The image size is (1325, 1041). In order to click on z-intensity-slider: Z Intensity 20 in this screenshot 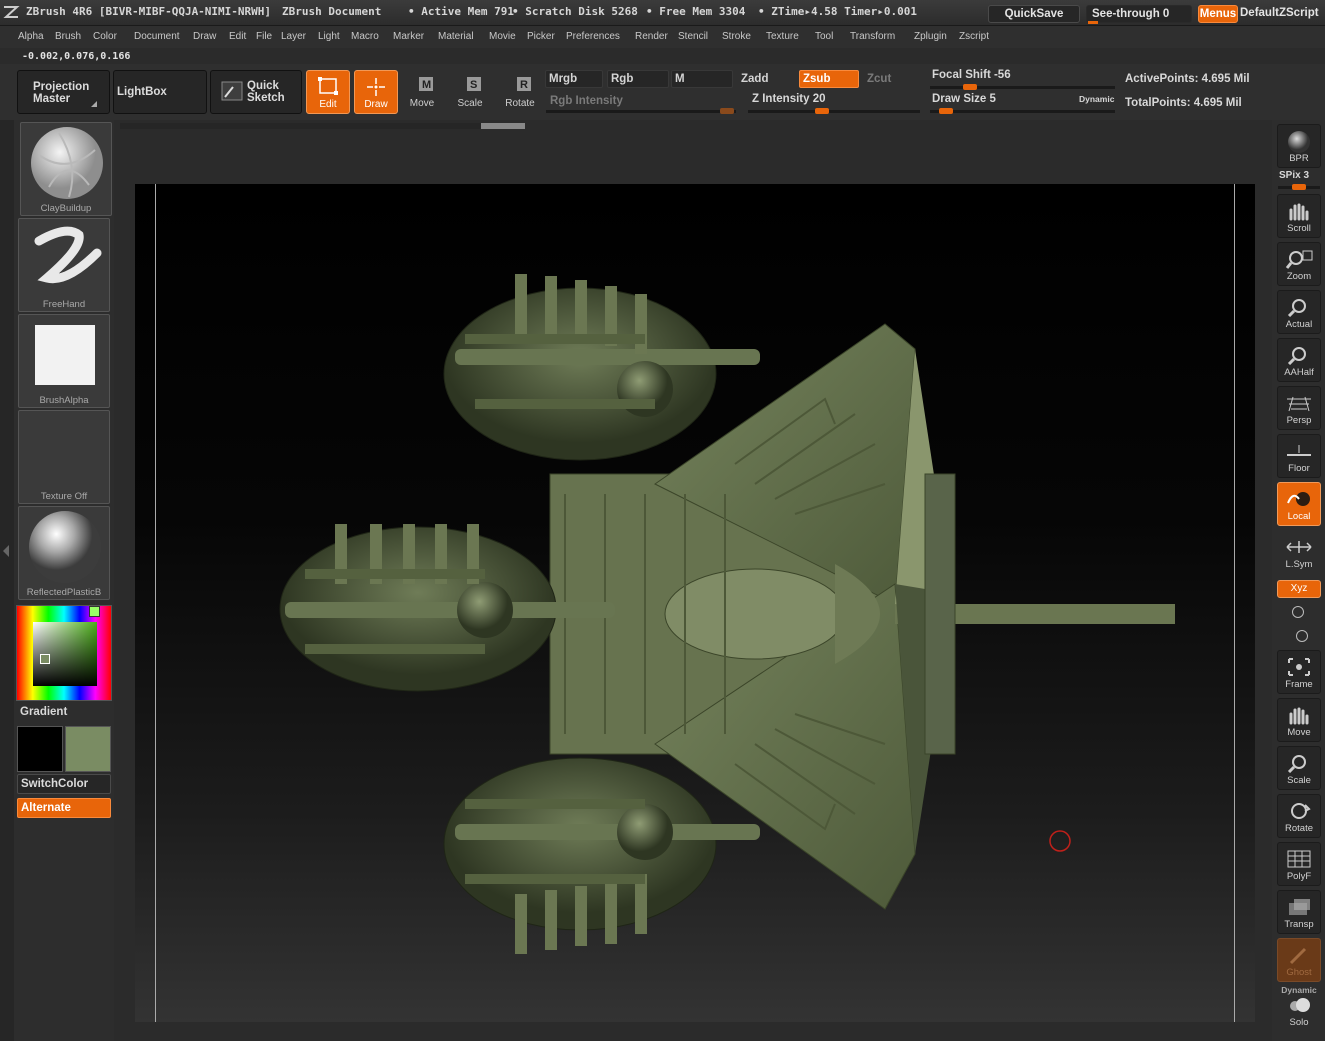, I will do `click(789, 99)`.